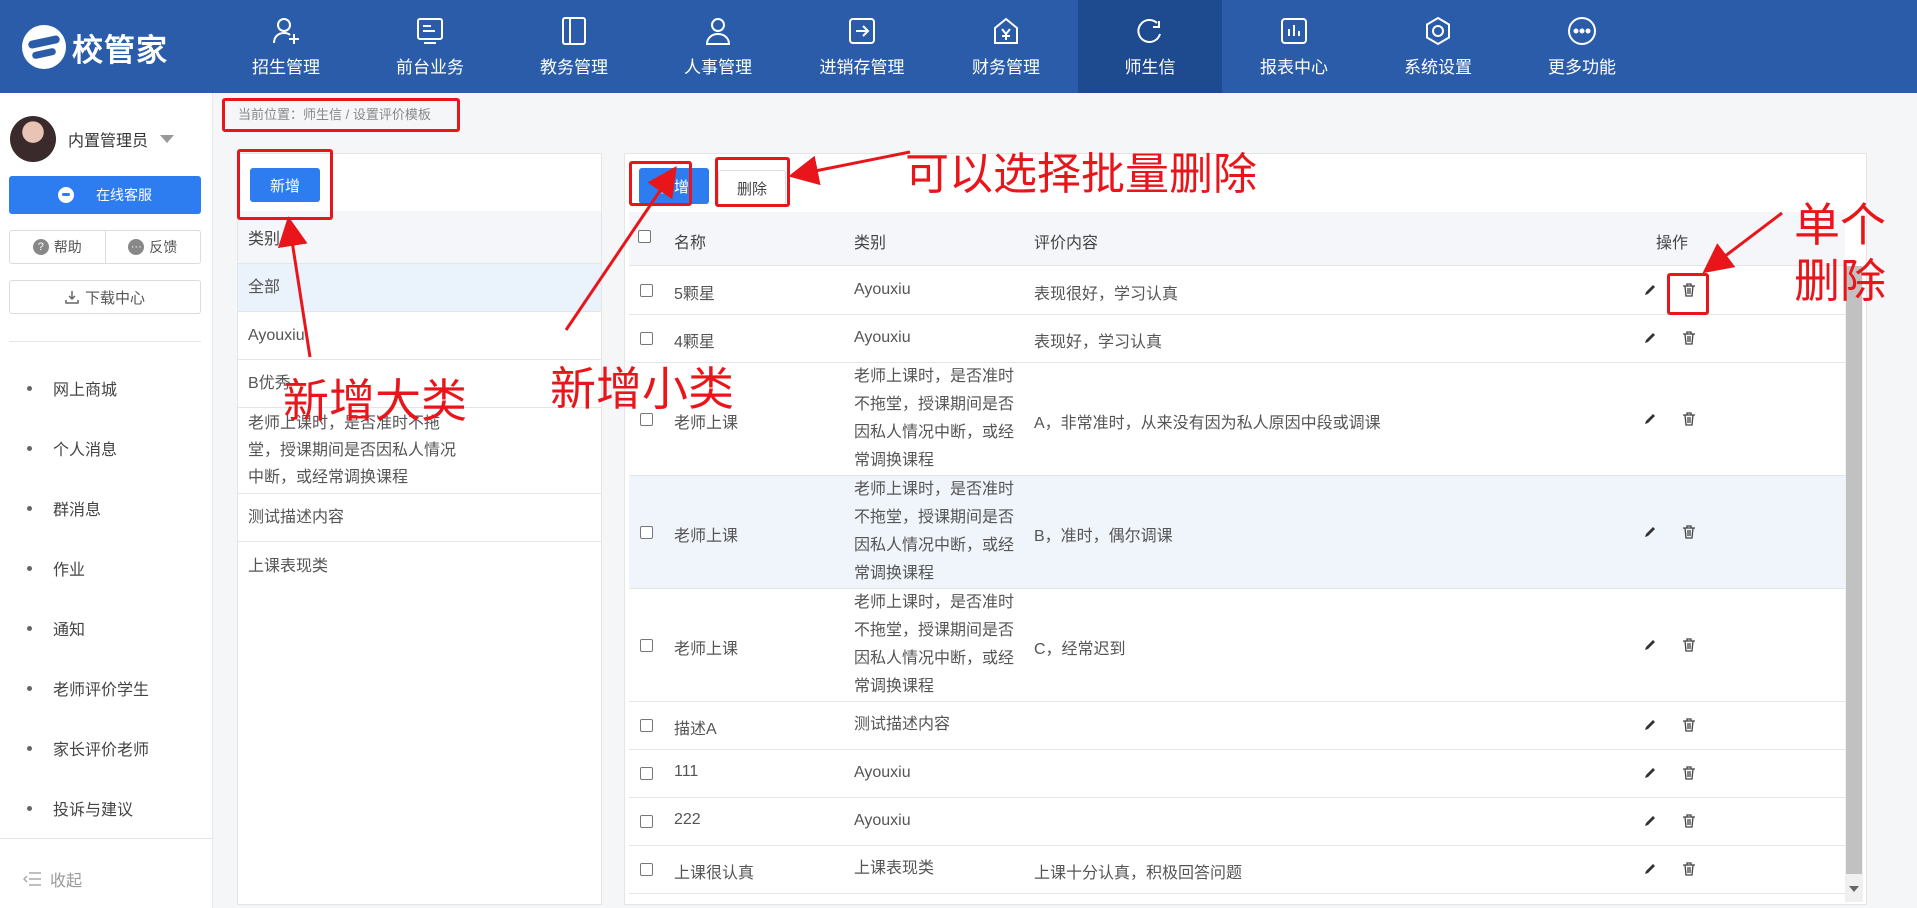  Describe the element at coordinates (106, 388) in the screenshot. I see `sidebar-item-online-mall: 网上商城` at that location.